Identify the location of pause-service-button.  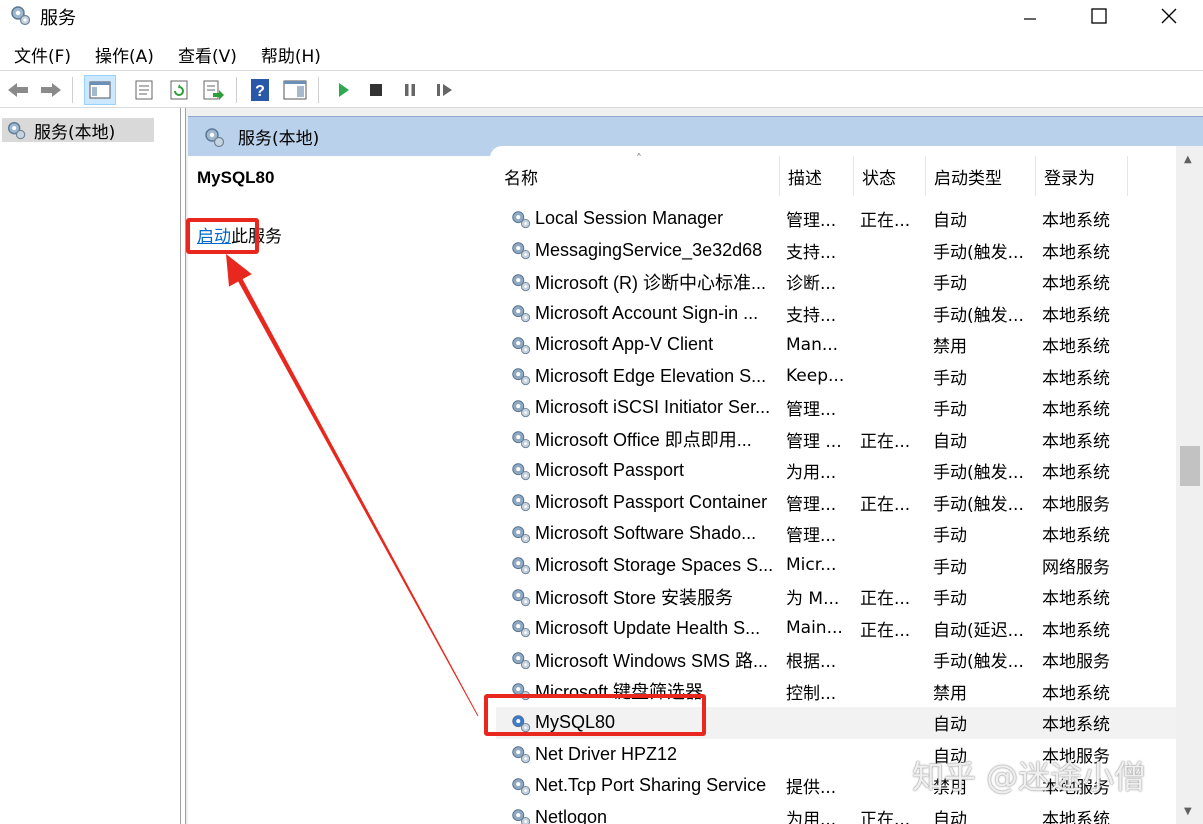
(410, 90).